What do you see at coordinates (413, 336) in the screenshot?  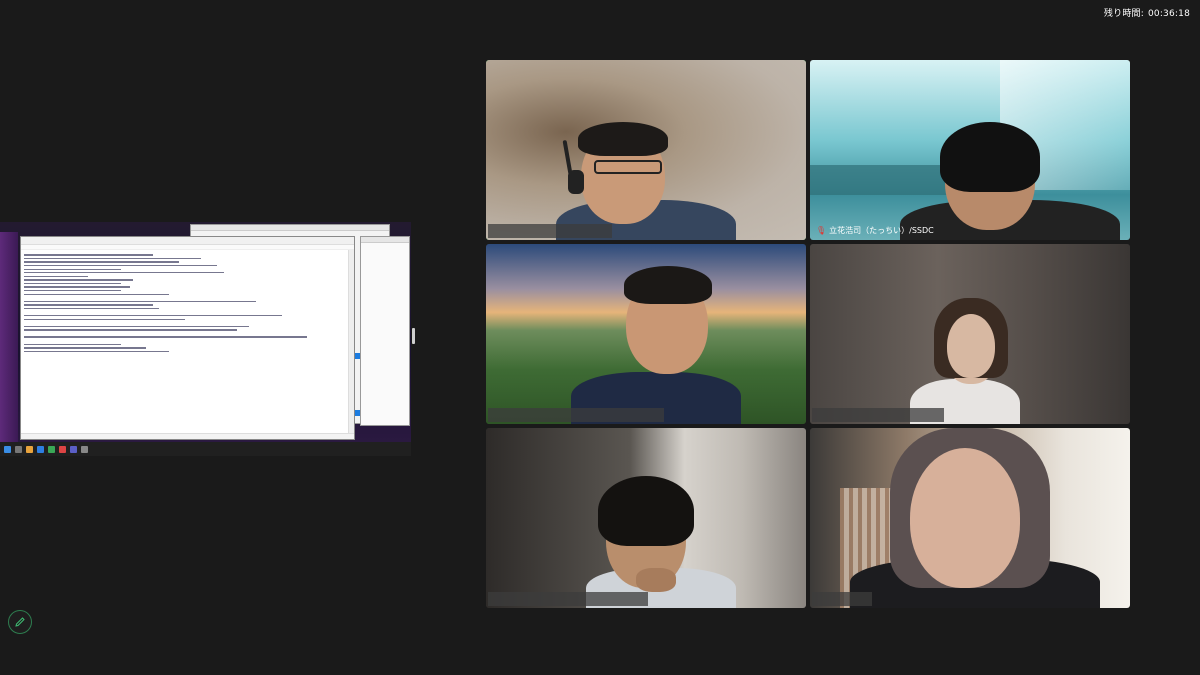 I see `resize-handle` at bounding box center [413, 336].